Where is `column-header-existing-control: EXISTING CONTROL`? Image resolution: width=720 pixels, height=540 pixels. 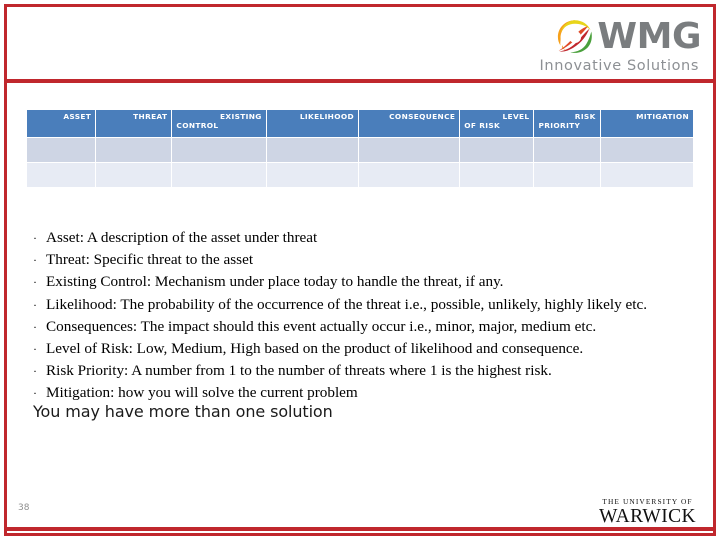
column-header-existing-control: EXISTING CONTROL is located at coordinates (219, 123).